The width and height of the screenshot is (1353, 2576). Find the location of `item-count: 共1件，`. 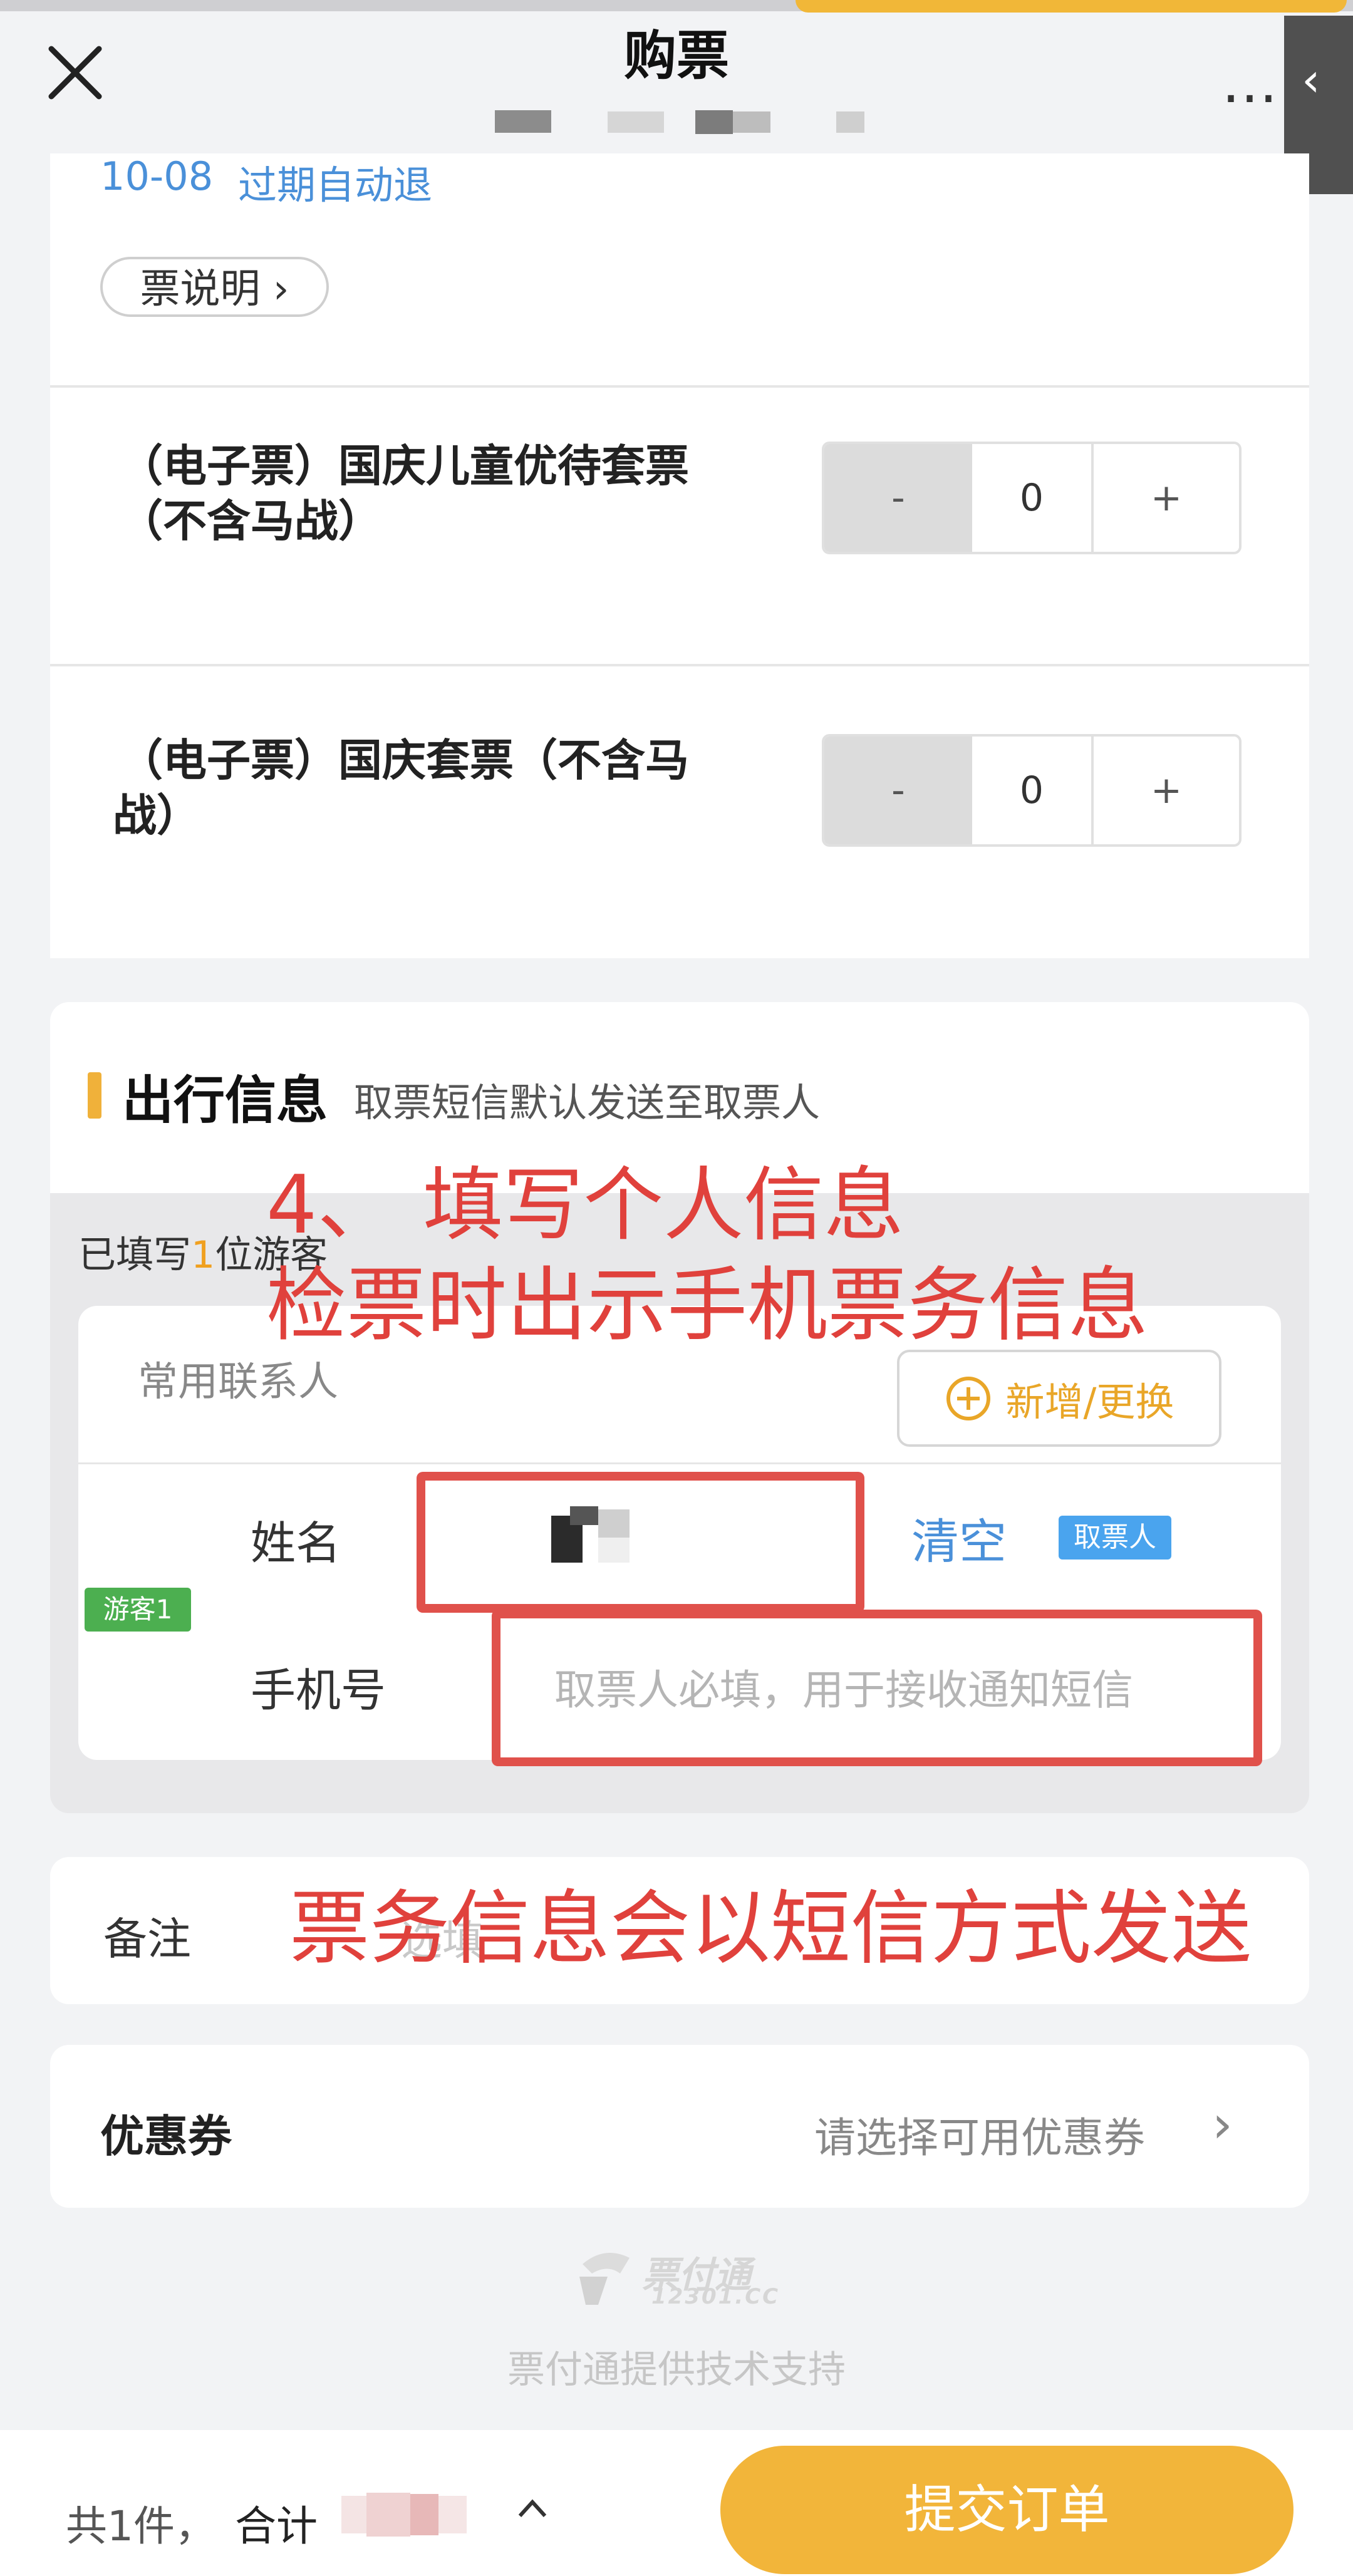

item-count: 共1件， is located at coordinates (141, 2526).